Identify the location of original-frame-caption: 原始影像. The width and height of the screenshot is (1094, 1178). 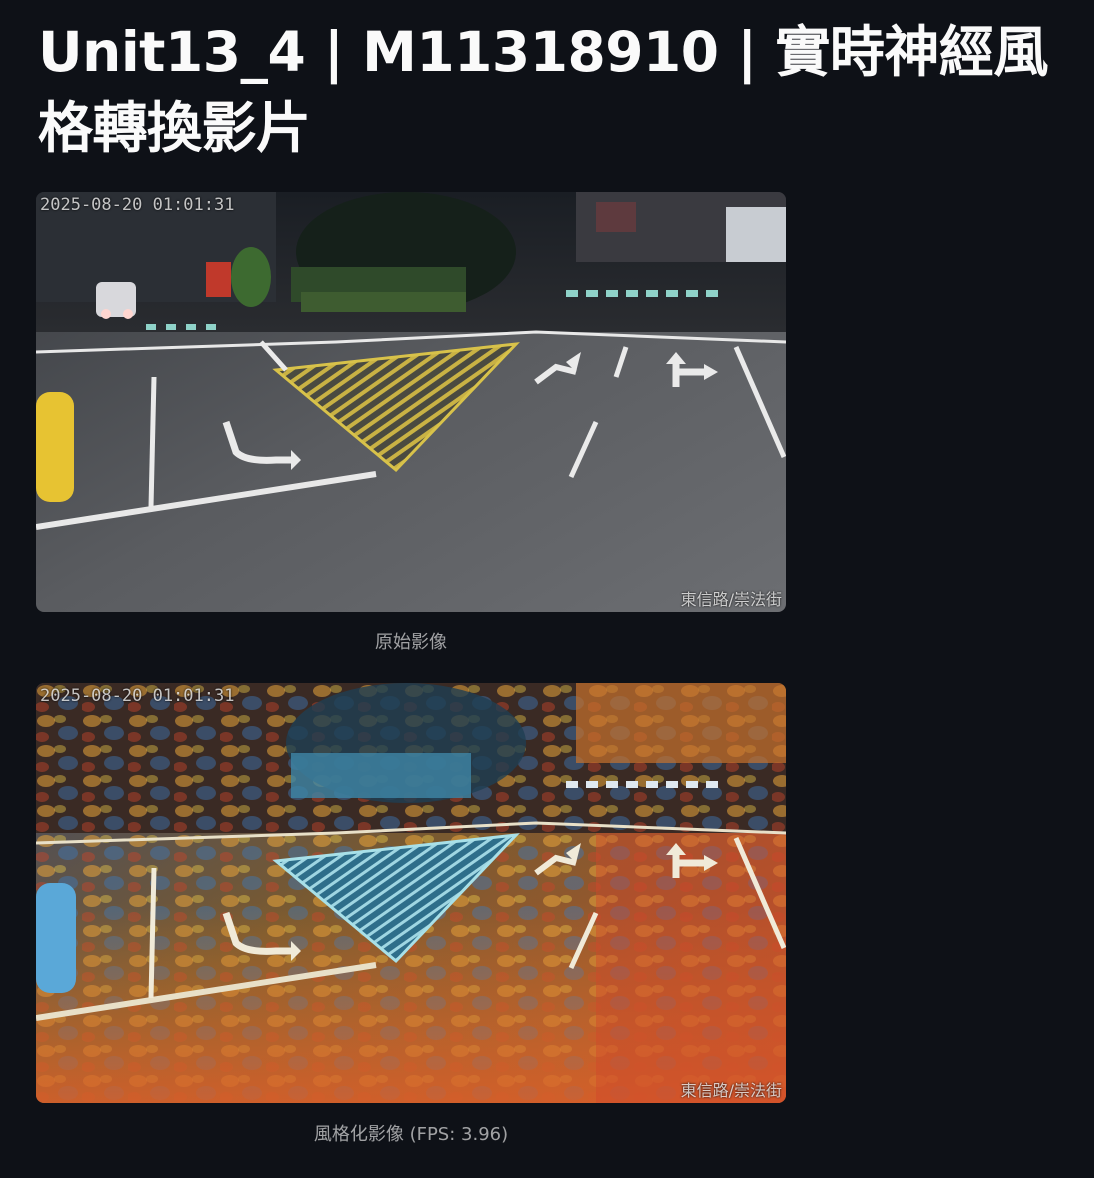
(411, 642).